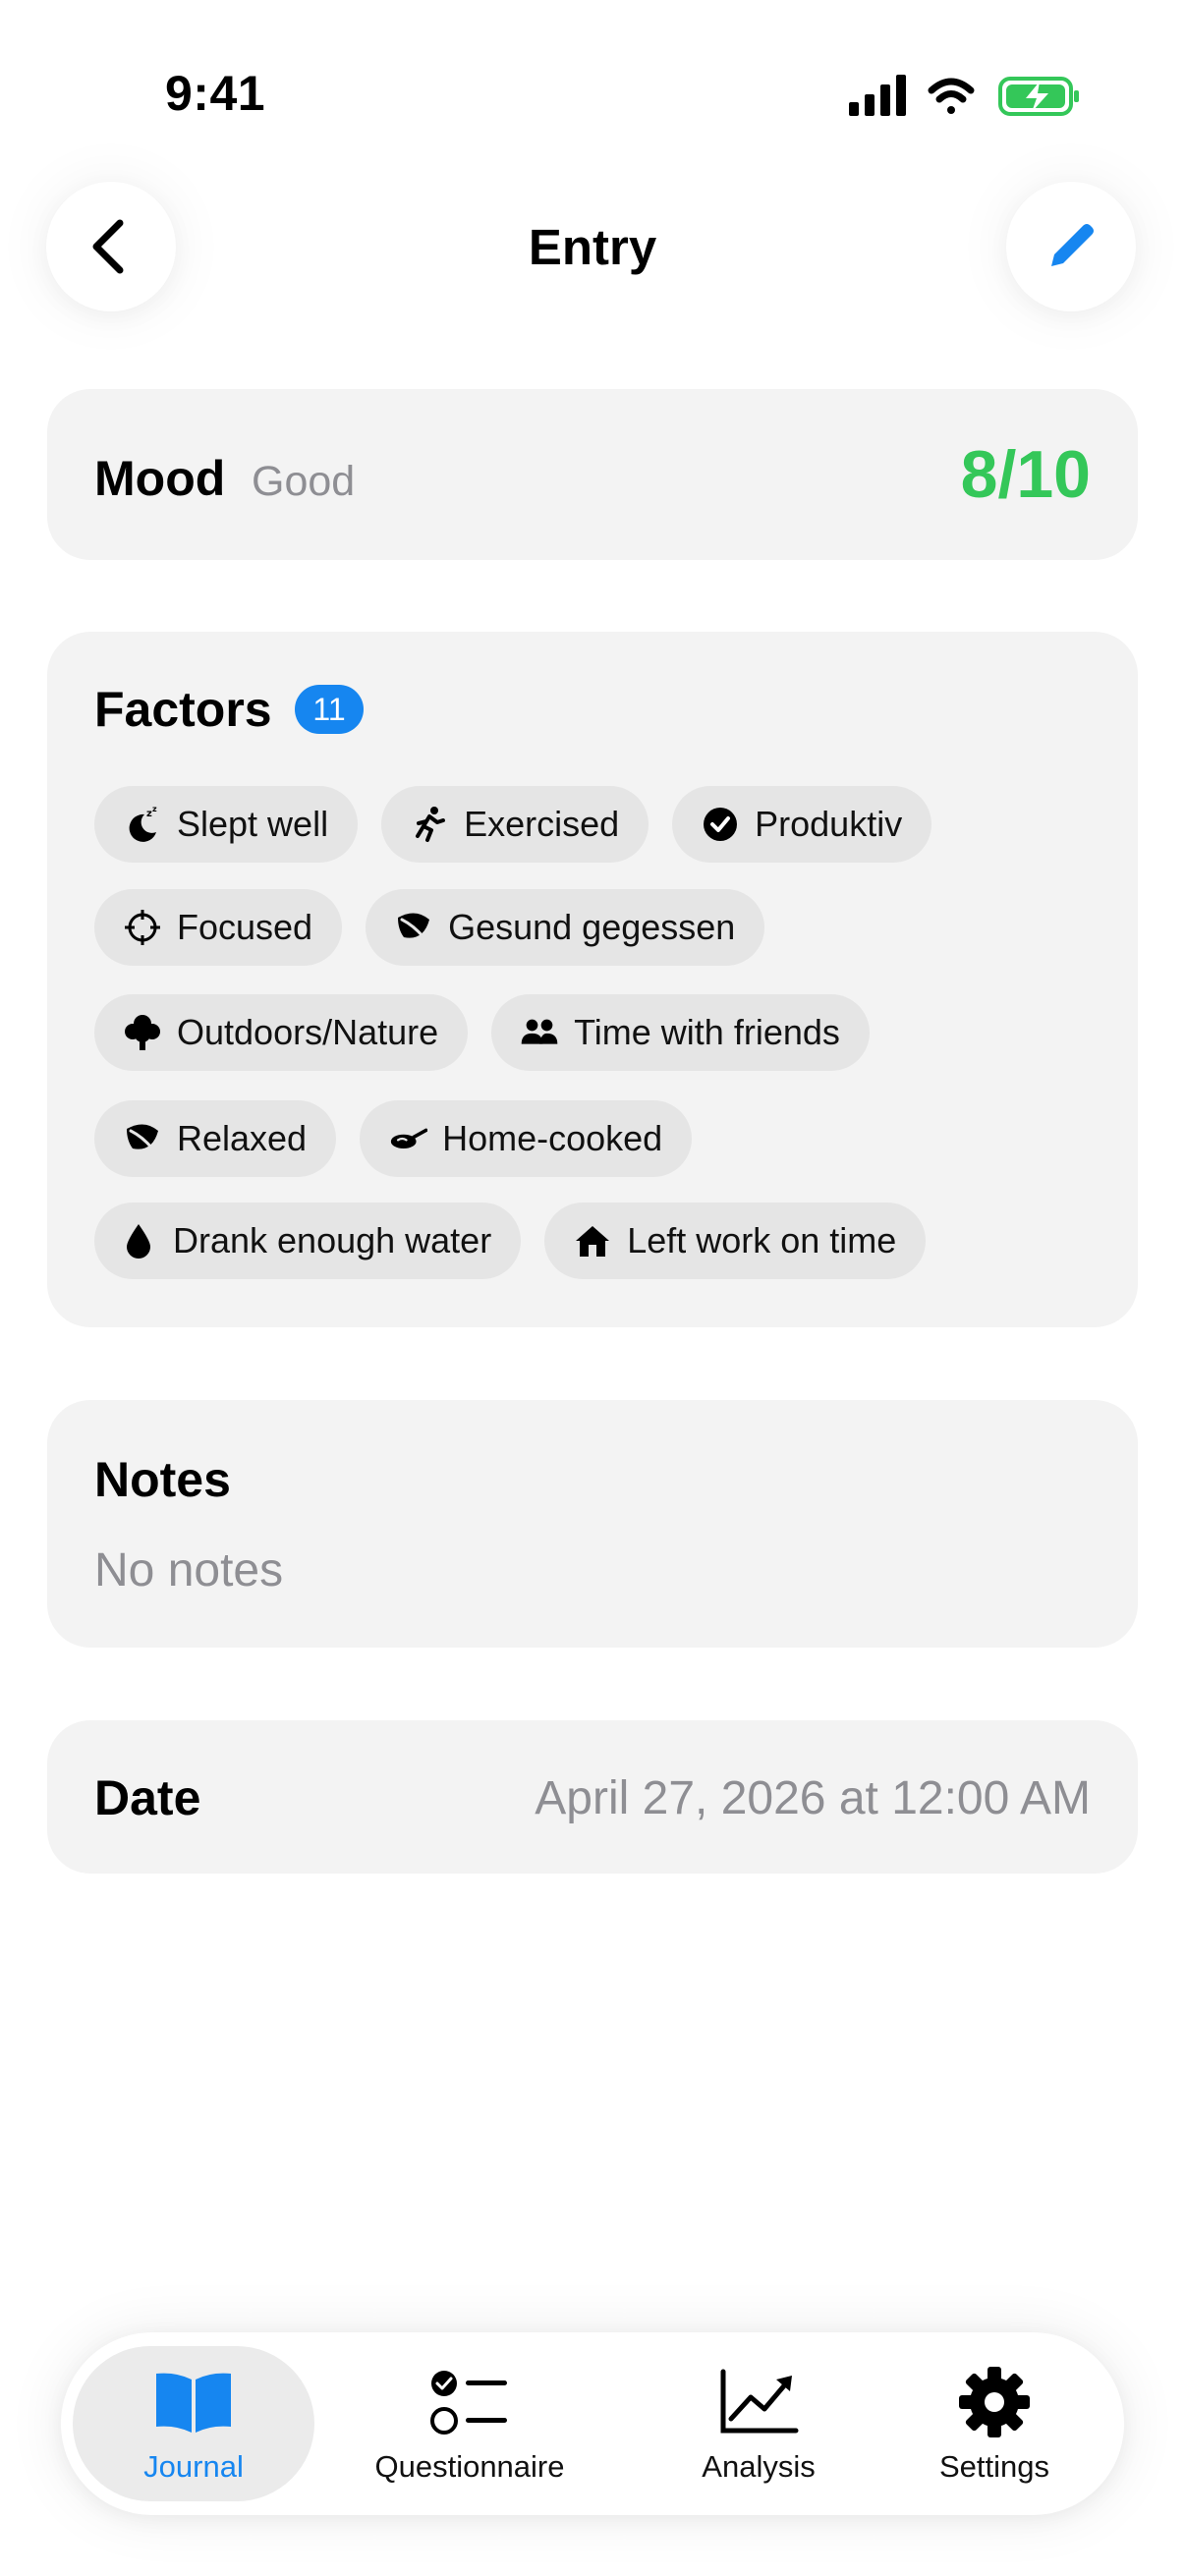 Image resolution: width=1185 pixels, height=2576 pixels. I want to click on tab-label: Analysis, so click(759, 2466).